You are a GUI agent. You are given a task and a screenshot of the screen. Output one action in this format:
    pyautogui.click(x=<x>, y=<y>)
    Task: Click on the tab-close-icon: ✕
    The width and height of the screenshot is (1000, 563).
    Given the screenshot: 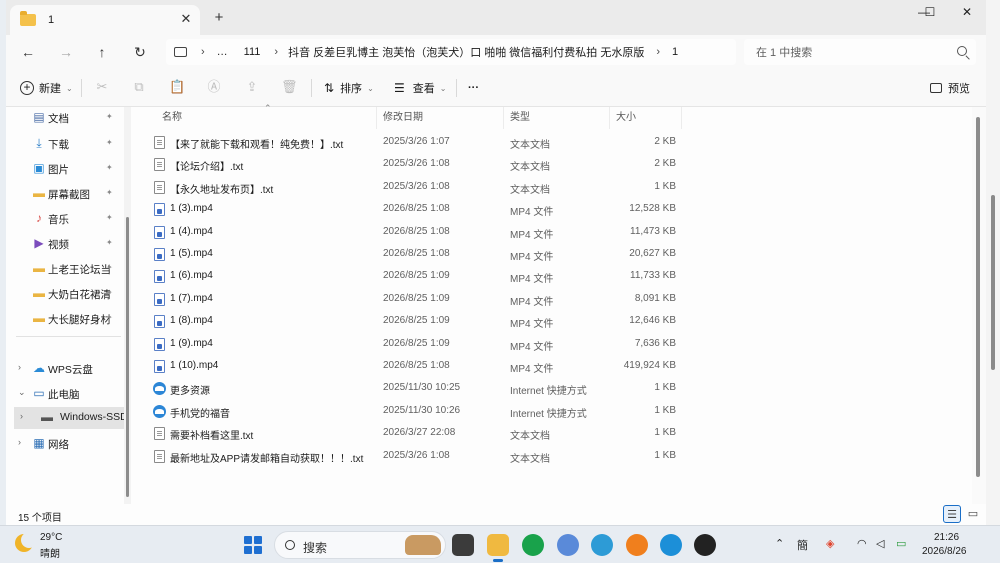 What is the action you would take?
    pyautogui.click(x=186, y=19)
    